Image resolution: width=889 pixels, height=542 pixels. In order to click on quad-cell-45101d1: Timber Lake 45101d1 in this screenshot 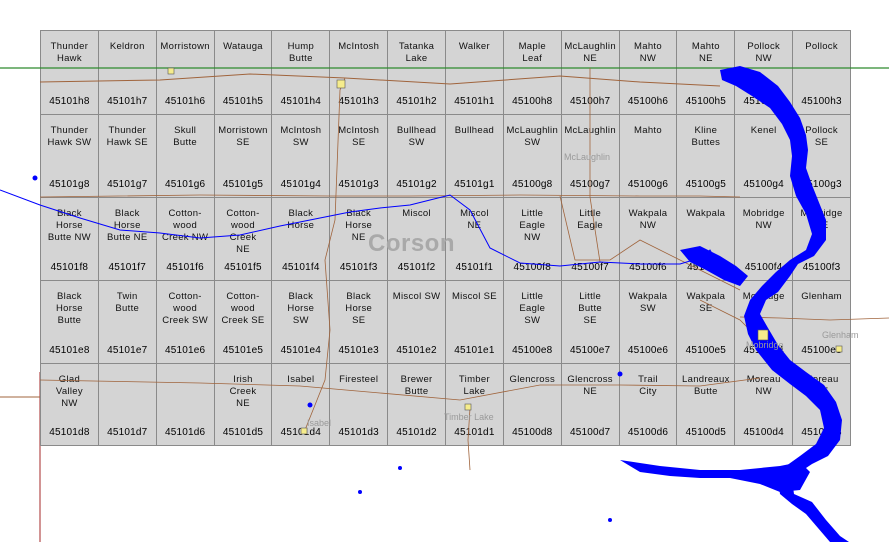, I will do `click(474, 404)`.